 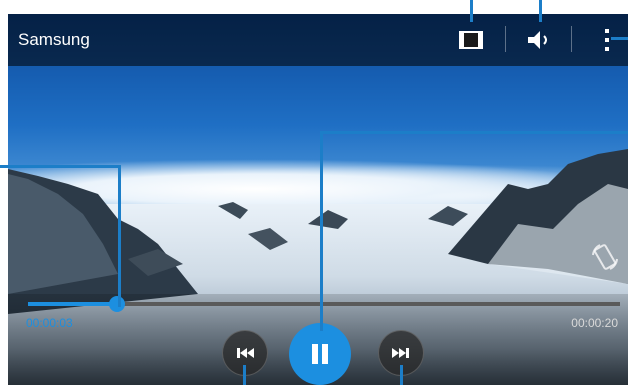 I want to click on screen-rotate-button, so click(x=605, y=259).